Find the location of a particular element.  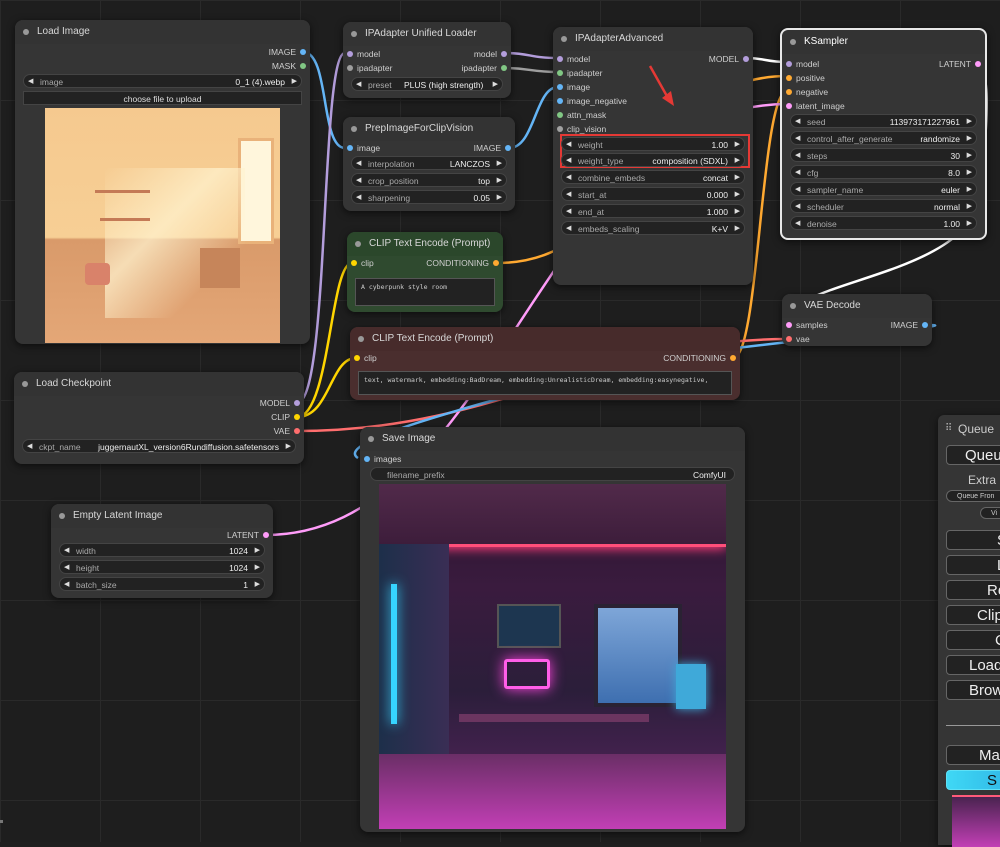

input-positive: positive is located at coordinates (803, 78).